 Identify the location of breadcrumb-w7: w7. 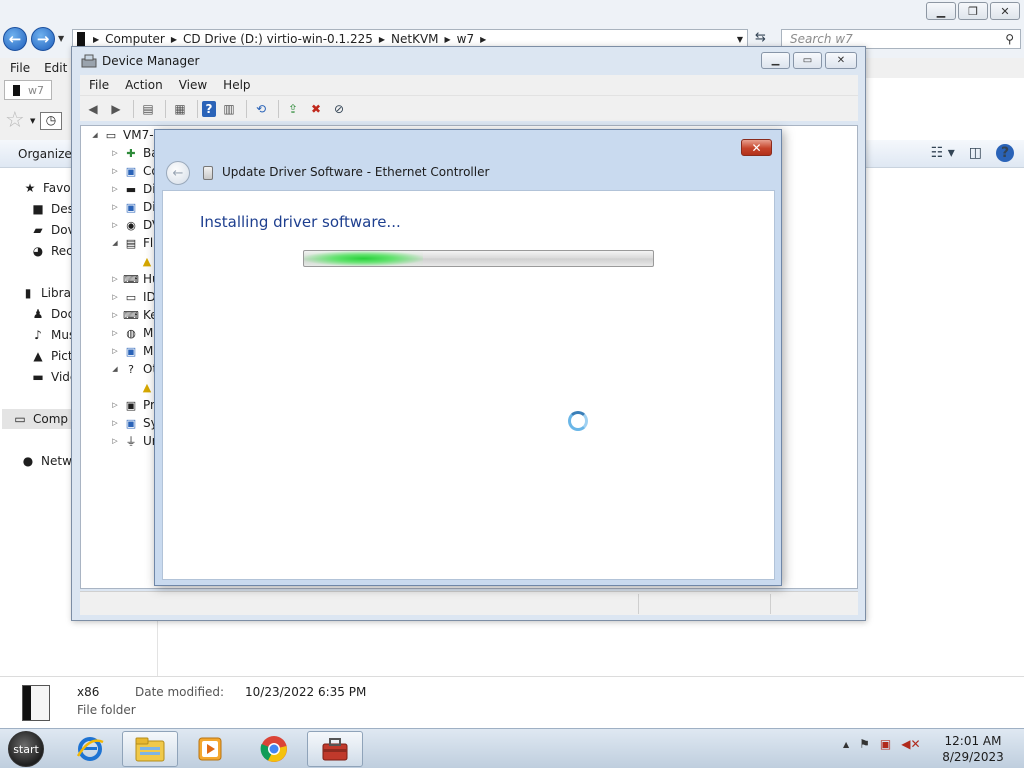
(465, 39).